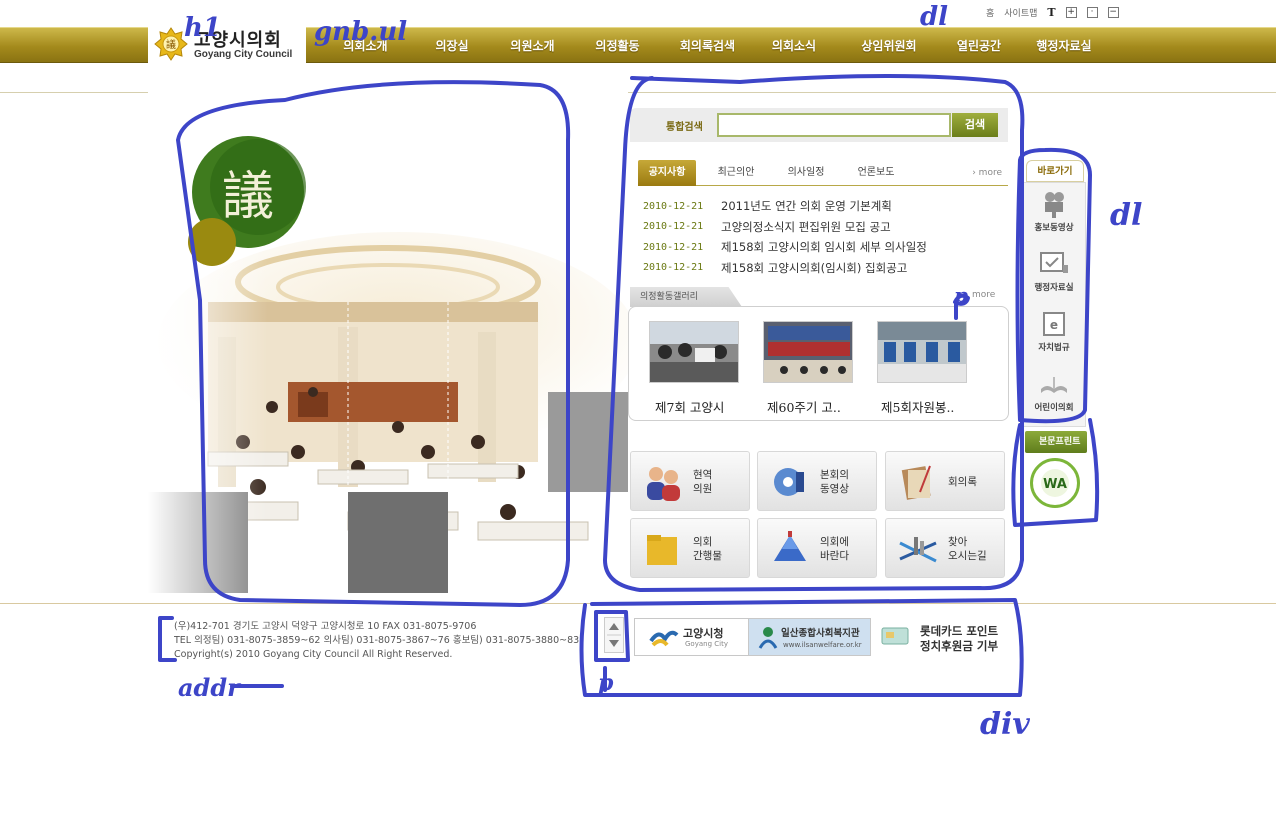 The width and height of the screenshot is (1276, 814). What do you see at coordinates (1054, 348) in the screenshot?
I see `side-item-label: 자치법규` at bounding box center [1054, 348].